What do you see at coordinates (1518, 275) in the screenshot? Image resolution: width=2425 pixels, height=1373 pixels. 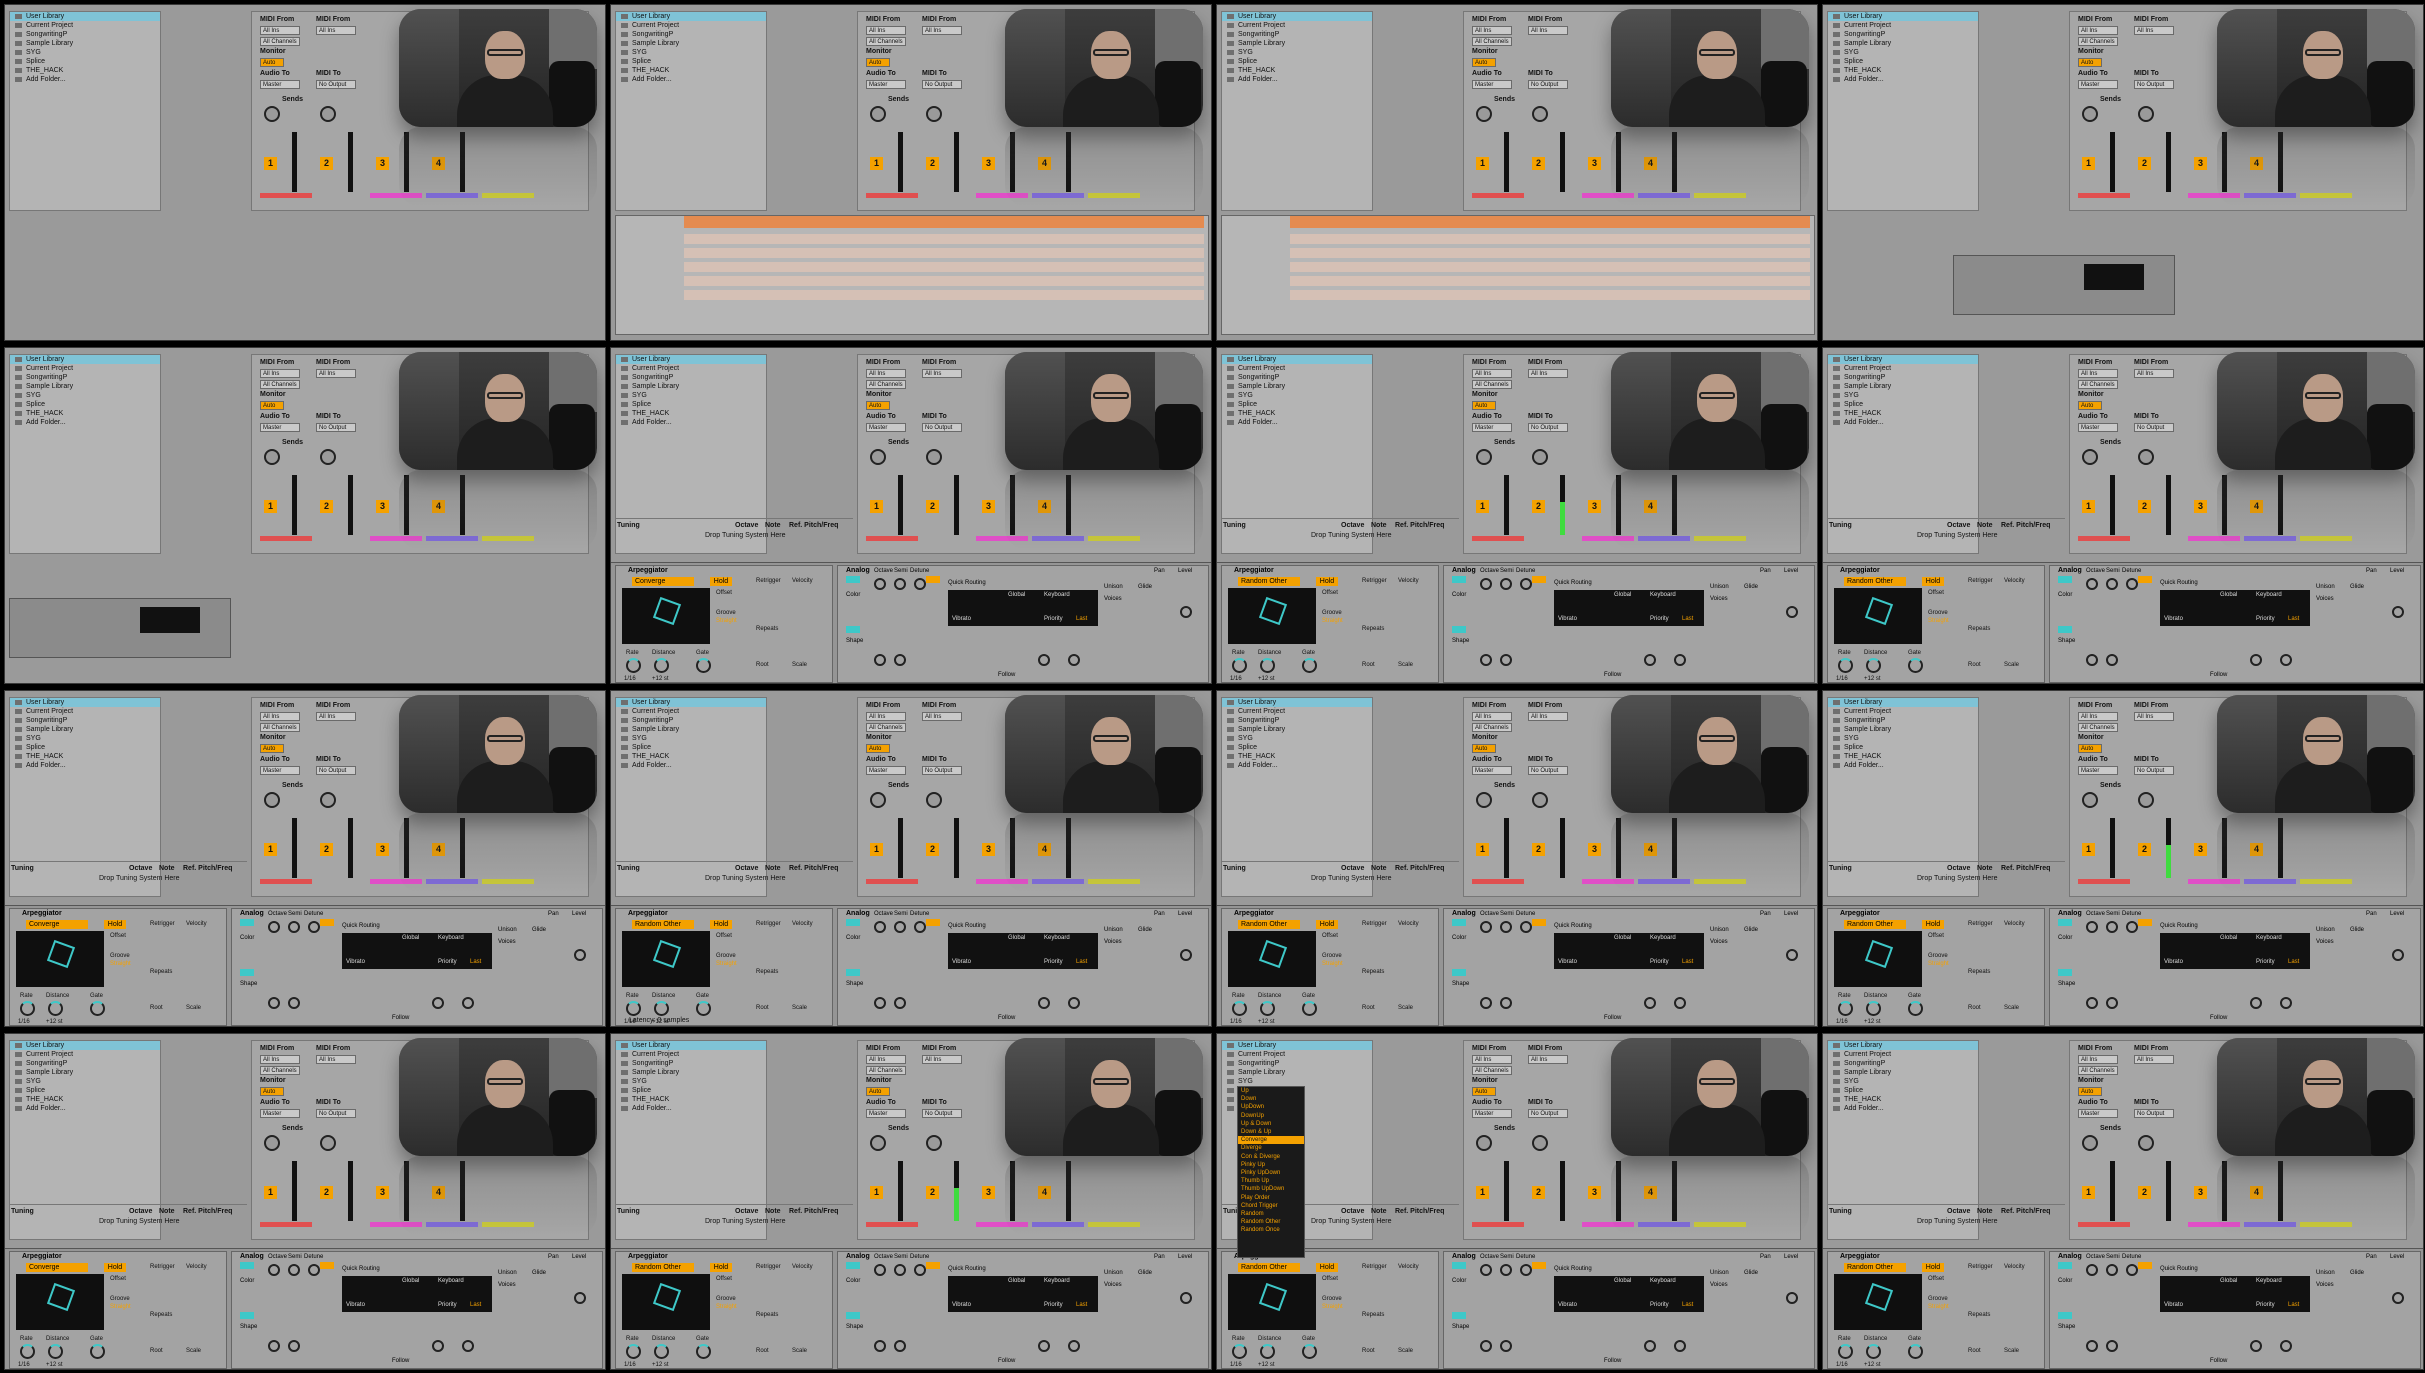 I see `arrangement-view` at bounding box center [1518, 275].